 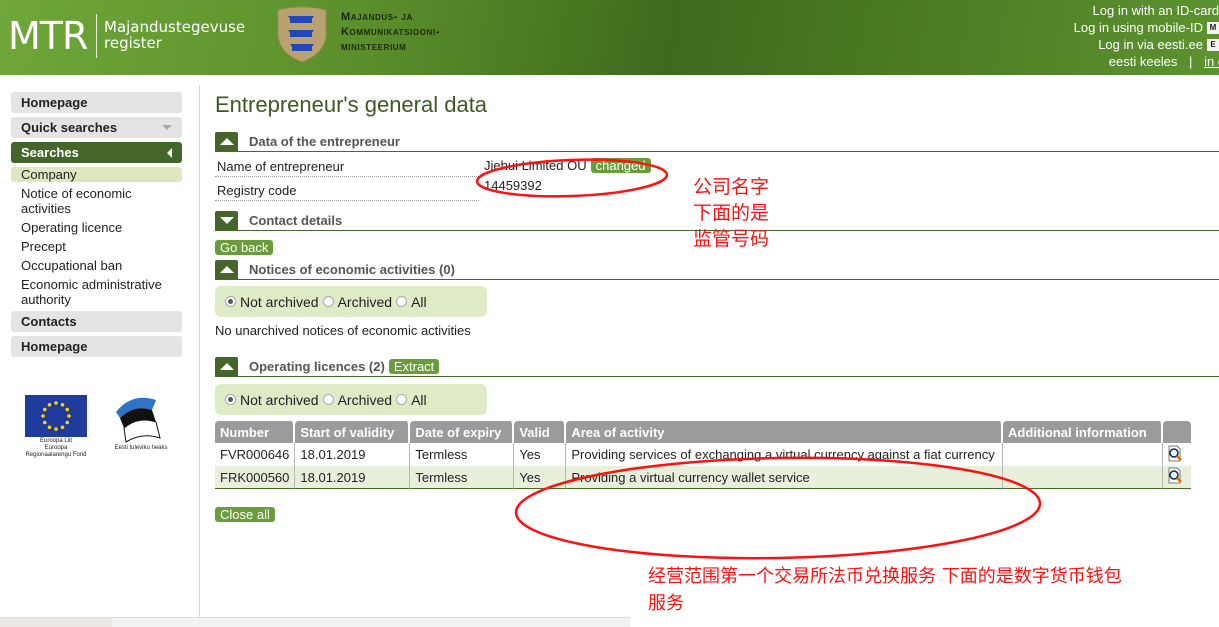 What do you see at coordinates (666, 603) in the screenshot?
I see `annotation-line: 服务` at bounding box center [666, 603].